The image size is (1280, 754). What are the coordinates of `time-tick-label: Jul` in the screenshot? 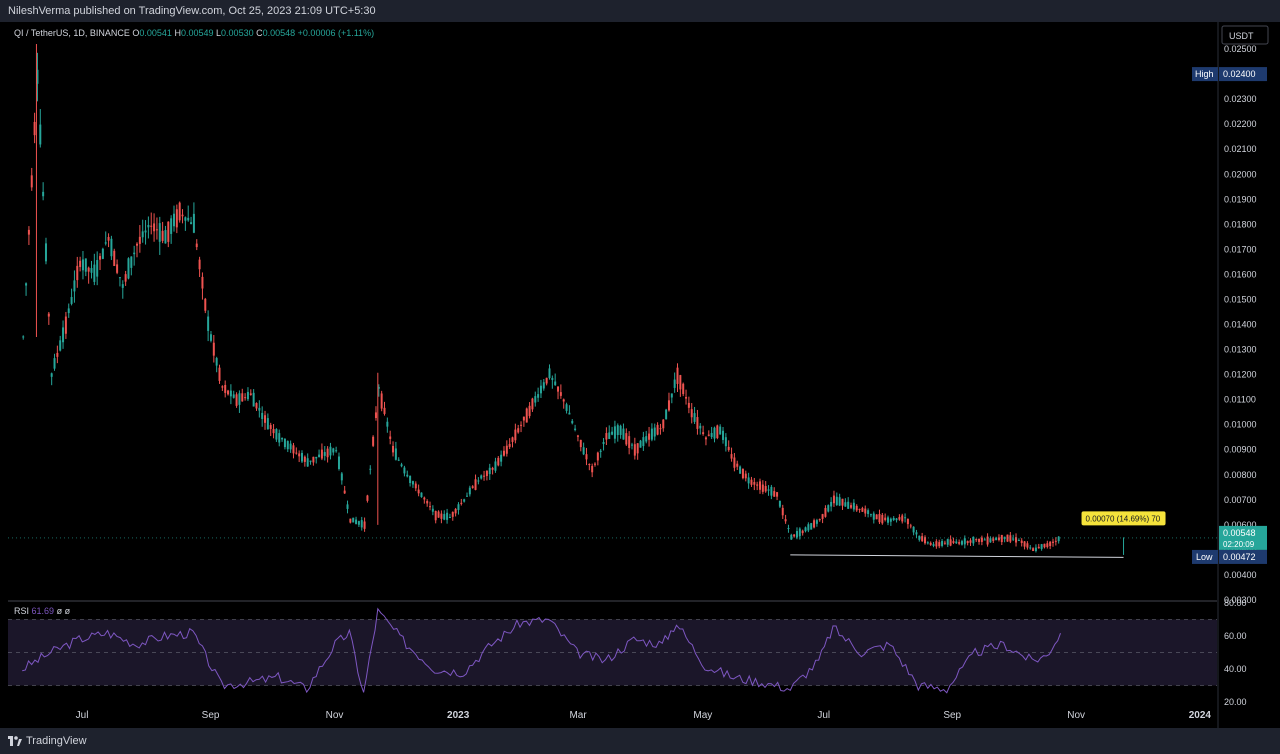 It's located at (82, 715).